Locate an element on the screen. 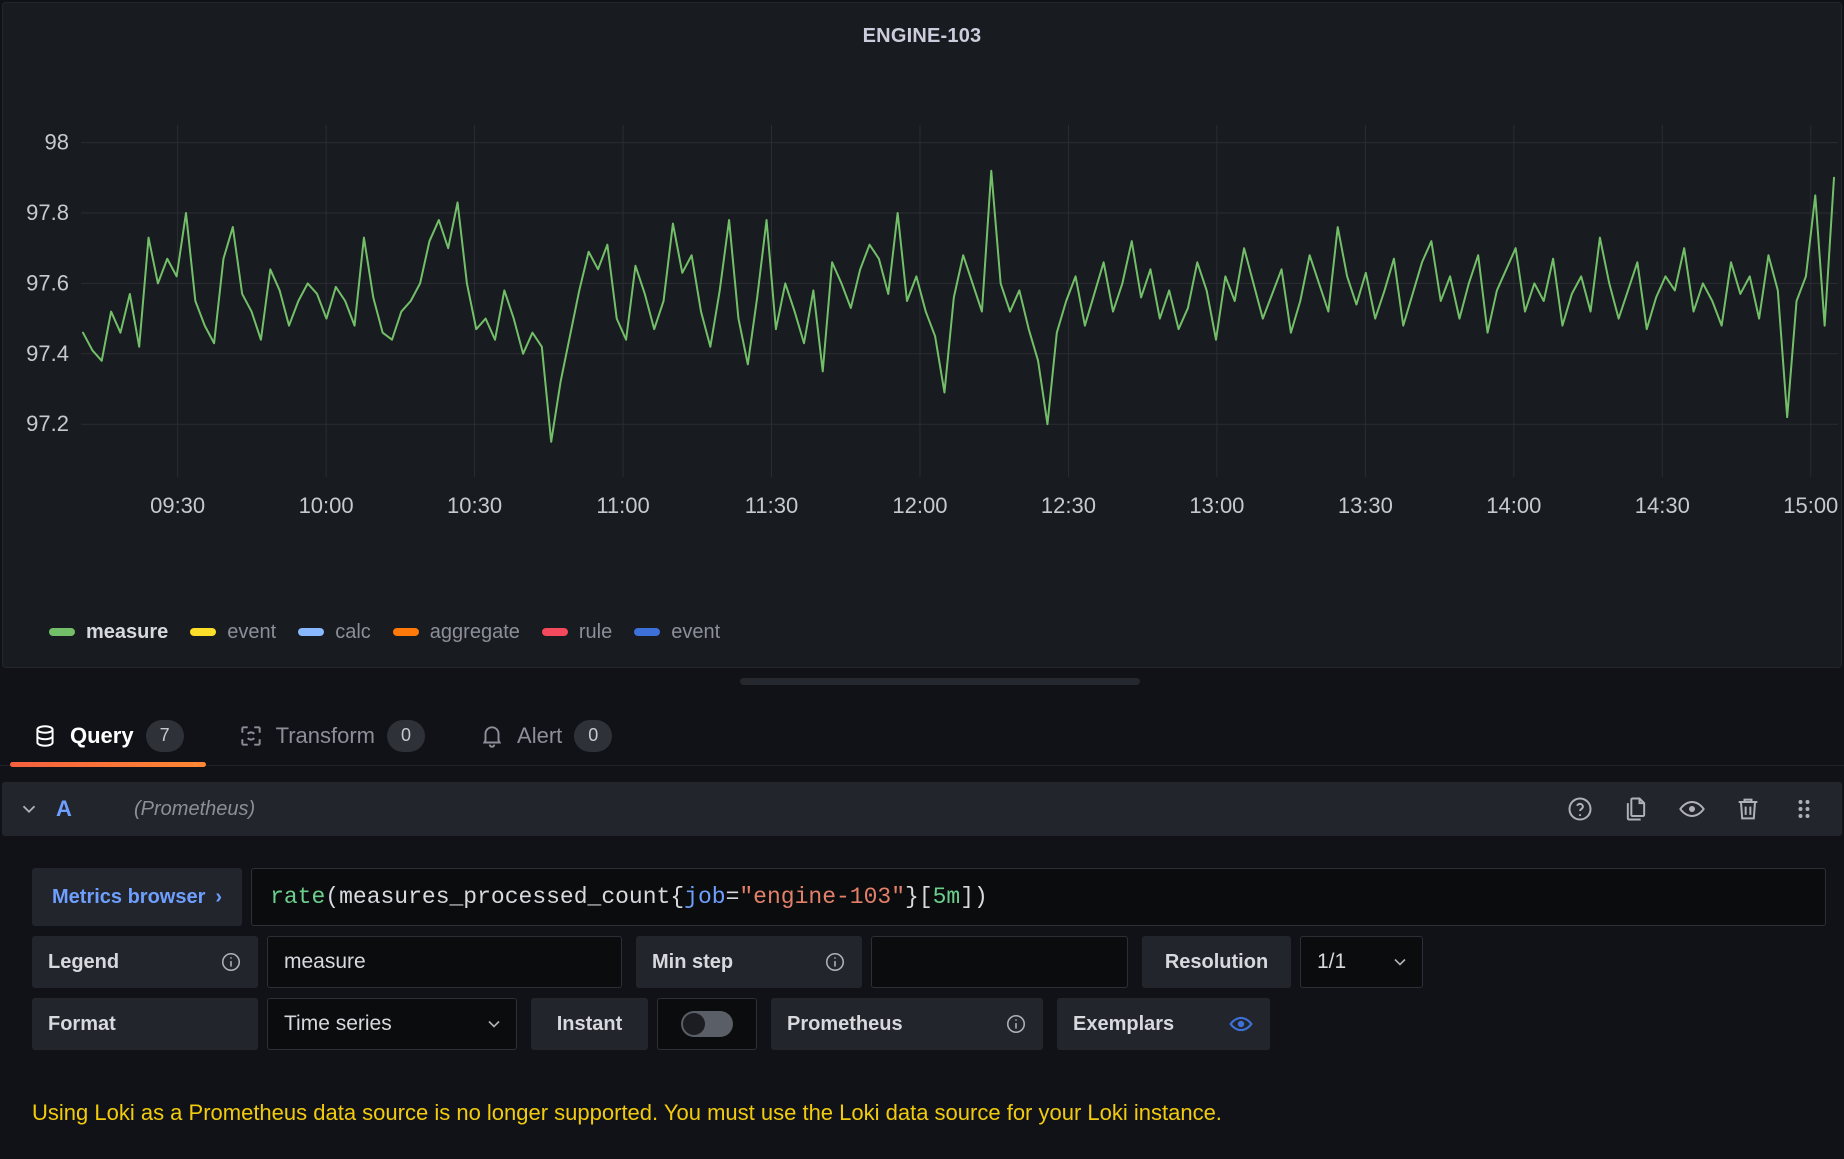 This screenshot has width=1844, height=1159. tab-query-count: 7 is located at coordinates (164, 735).